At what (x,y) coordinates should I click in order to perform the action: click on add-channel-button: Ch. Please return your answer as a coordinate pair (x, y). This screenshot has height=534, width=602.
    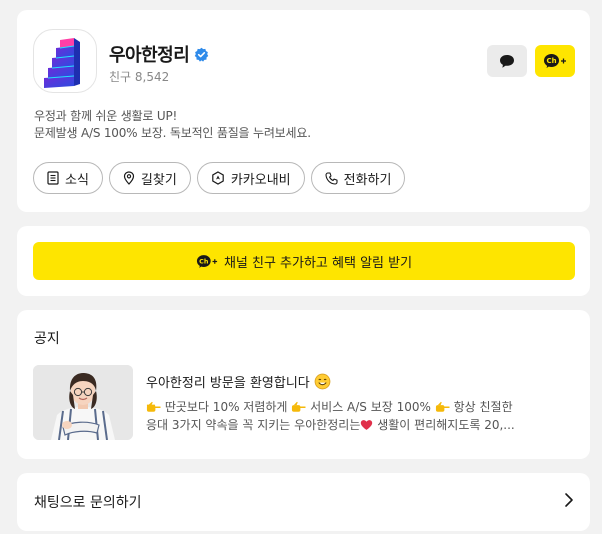
    Looking at the image, I should click on (555, 61).